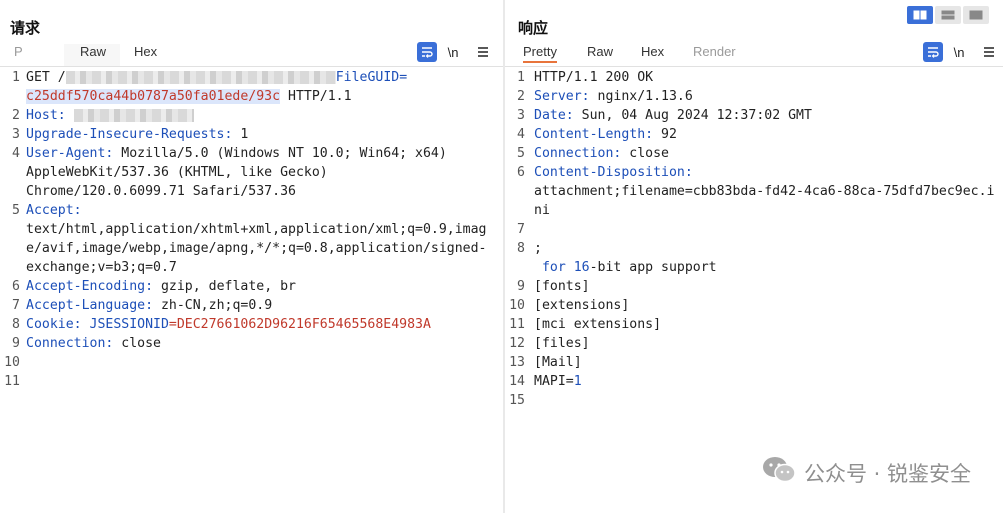  I want to click on code-line: Server: nginx/1.13.6, so click(613, 96).